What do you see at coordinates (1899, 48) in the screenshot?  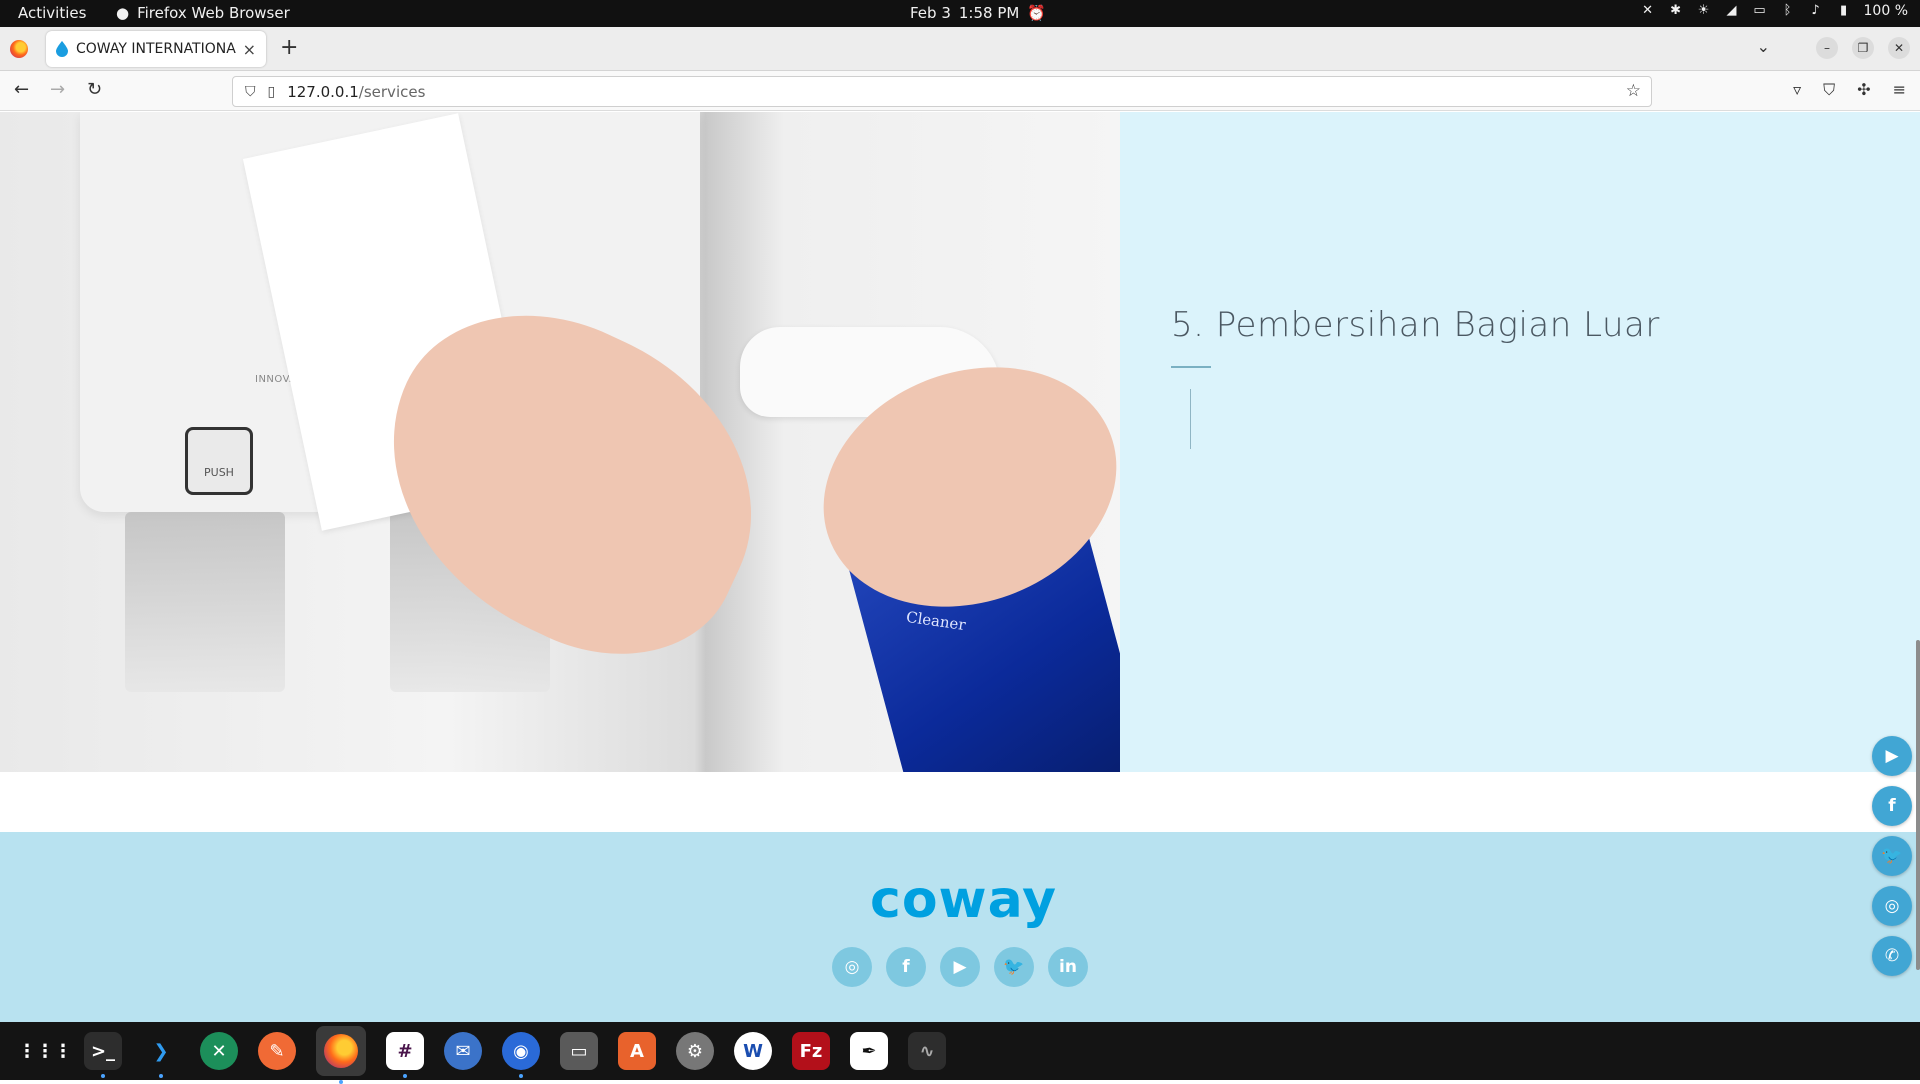 I see `close-window-button: ✕` at bounding box center [1899, 48].